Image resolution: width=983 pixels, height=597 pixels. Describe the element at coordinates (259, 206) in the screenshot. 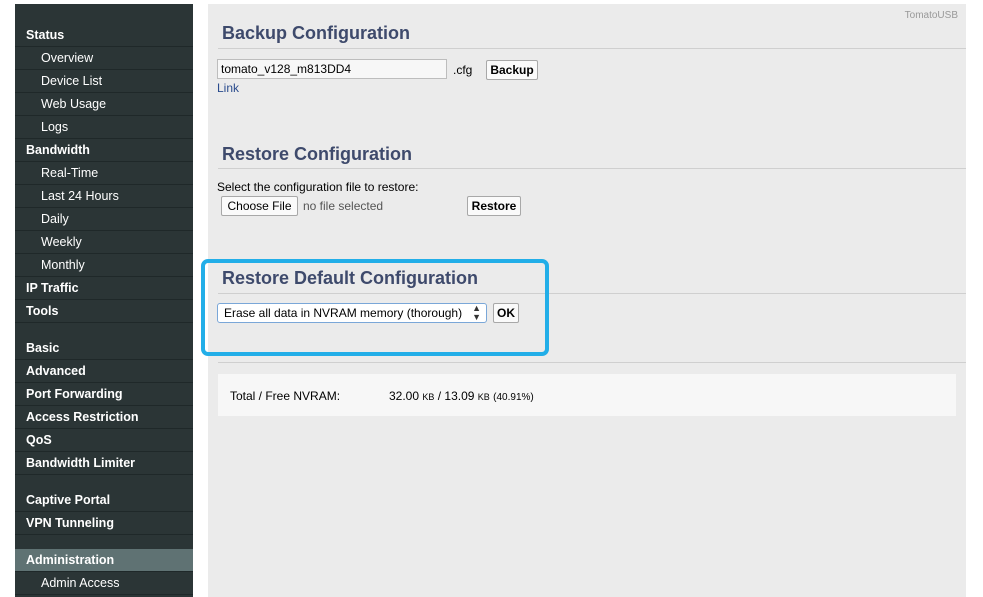

I see `choose-file-button: Choose File` at that location.